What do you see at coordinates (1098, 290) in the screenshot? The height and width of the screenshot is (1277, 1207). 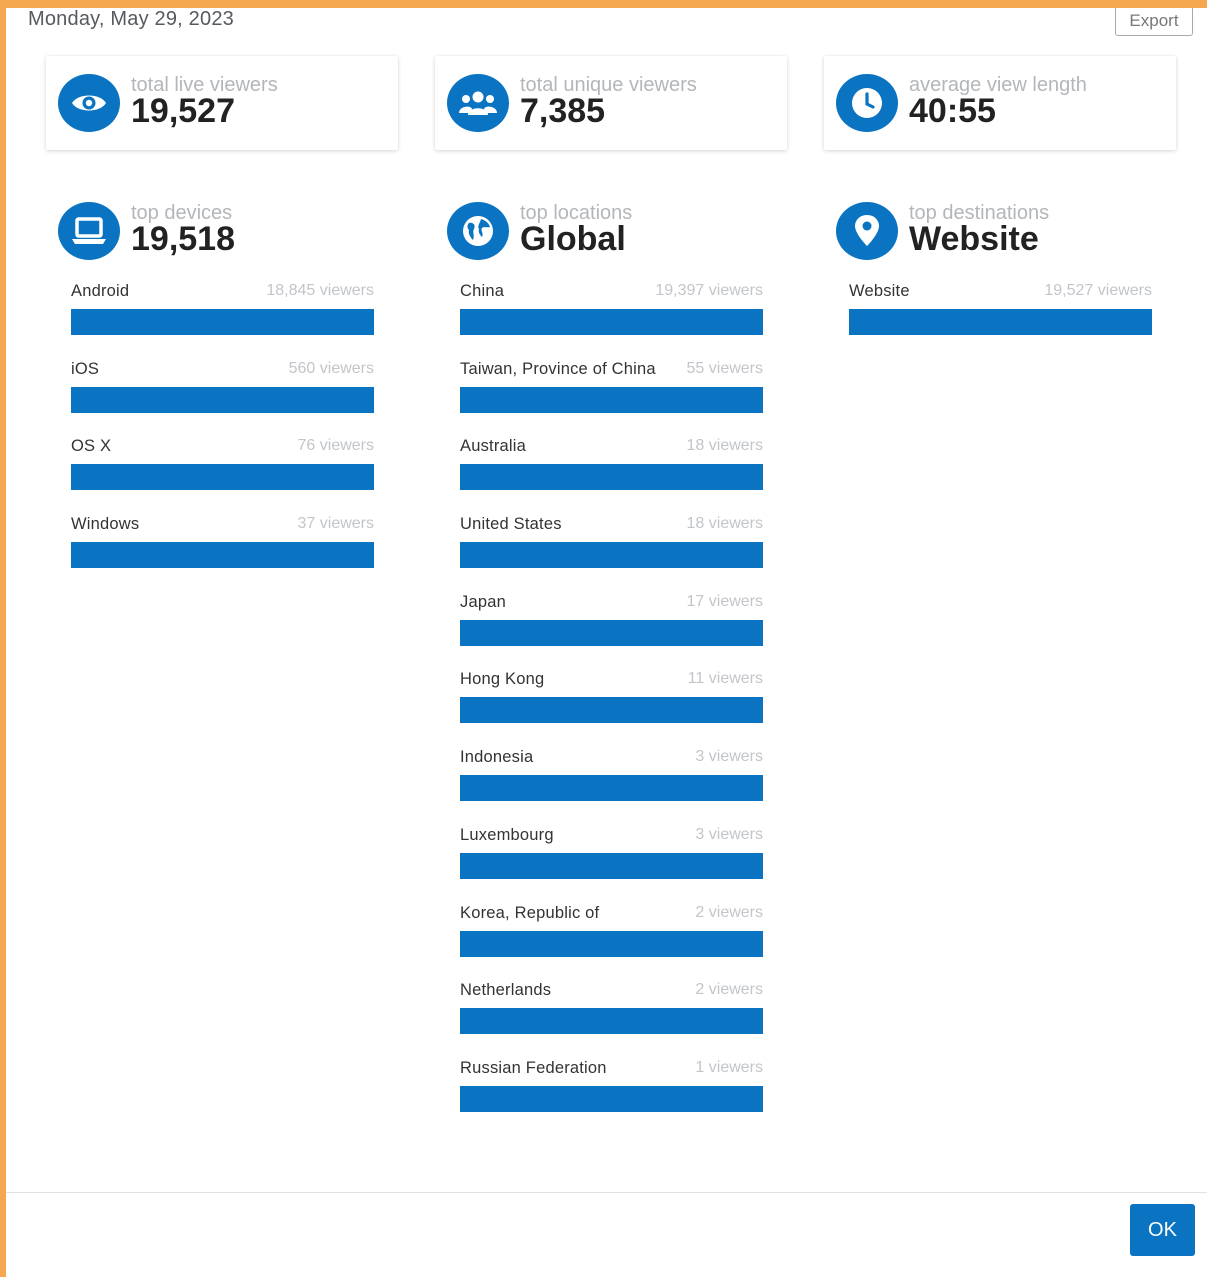 I see `item-count: 19,527 viewers` at bounding box center [1098, 290].